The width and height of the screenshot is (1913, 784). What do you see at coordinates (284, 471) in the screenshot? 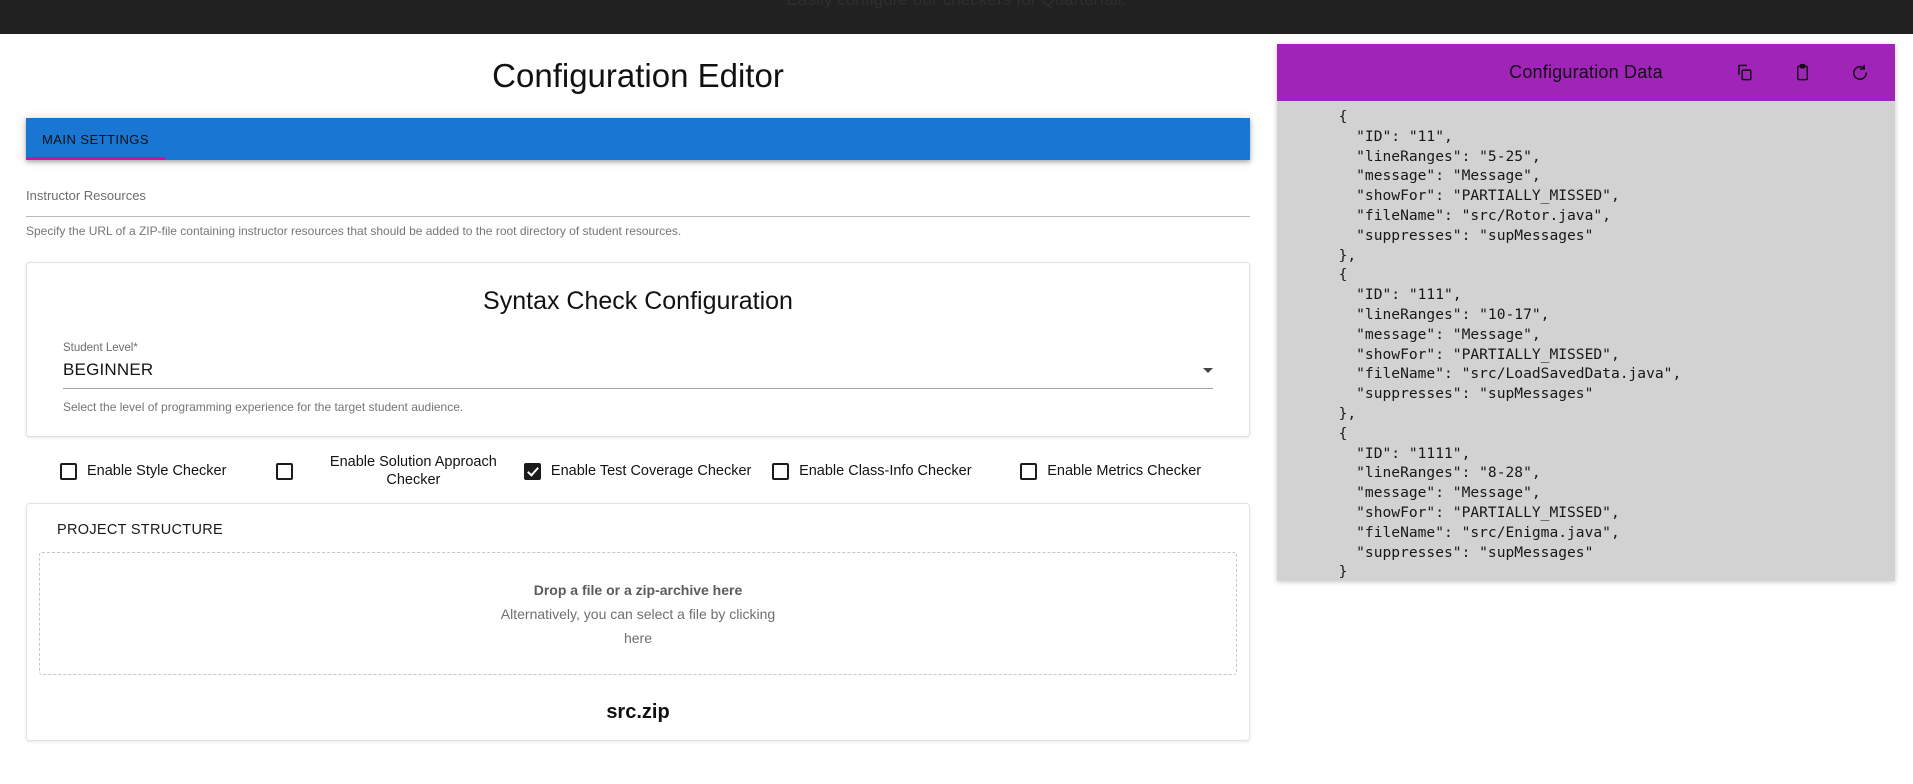
I see `checkbox-solution-approach-checker-box` at bounding box center [284, 471].